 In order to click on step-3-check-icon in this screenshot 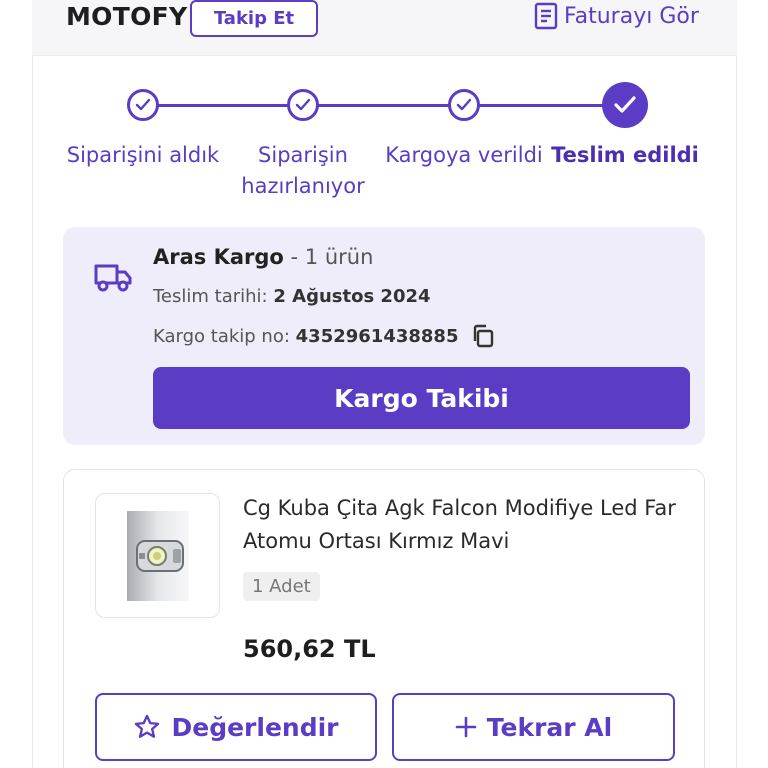, I will do `click(464, 105)`.